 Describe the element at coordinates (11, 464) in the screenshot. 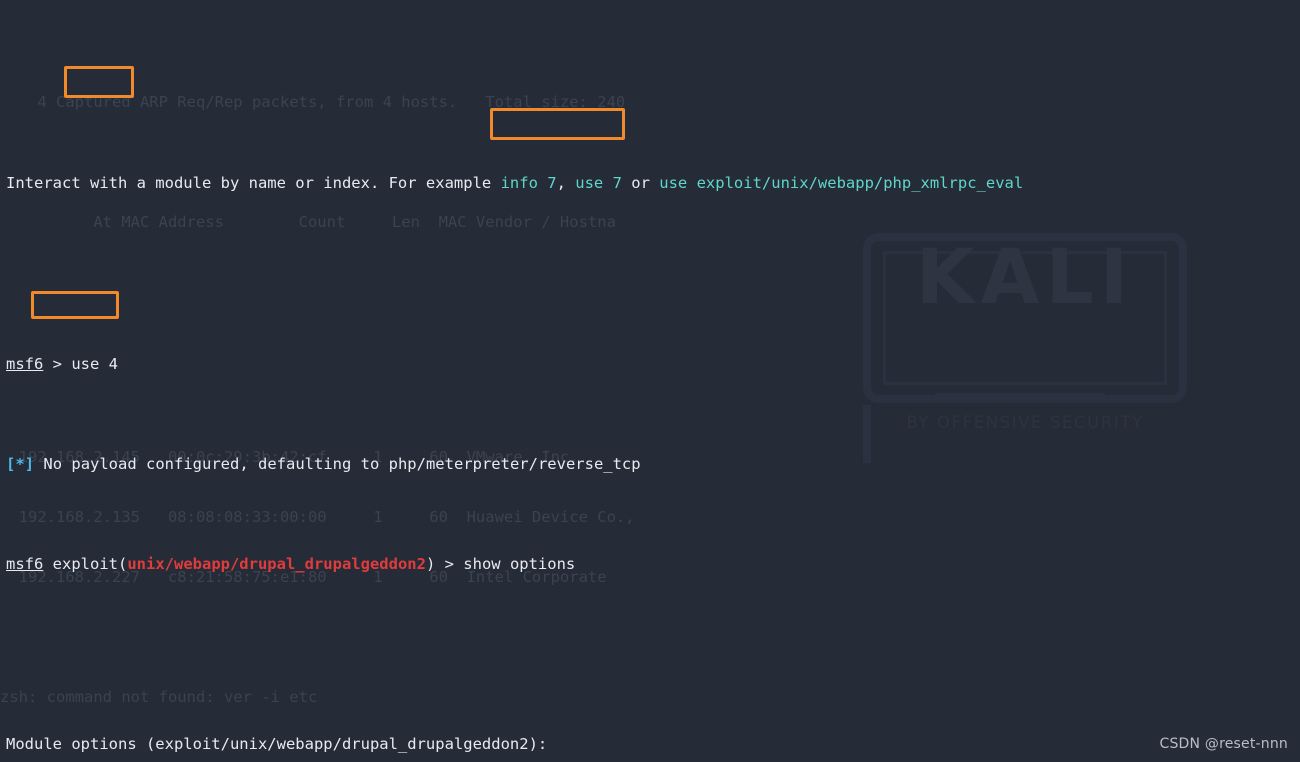

I see `info-bracket-open: [` at that location.